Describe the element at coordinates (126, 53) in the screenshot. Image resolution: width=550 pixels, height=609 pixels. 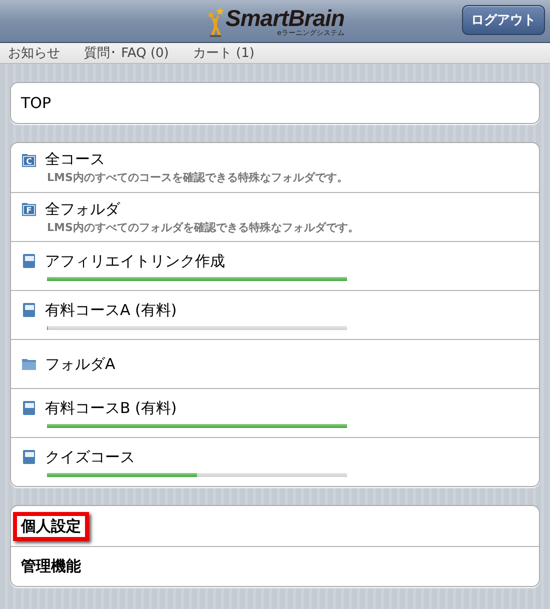
I see `nav-link: 質問･ FAQ (0)` at that location.